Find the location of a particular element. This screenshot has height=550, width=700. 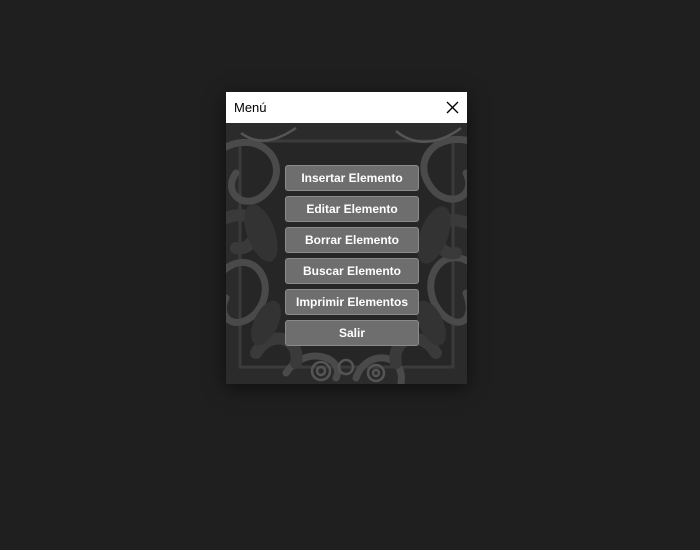

title-bar: Menú is located at coordinates (346, 107).